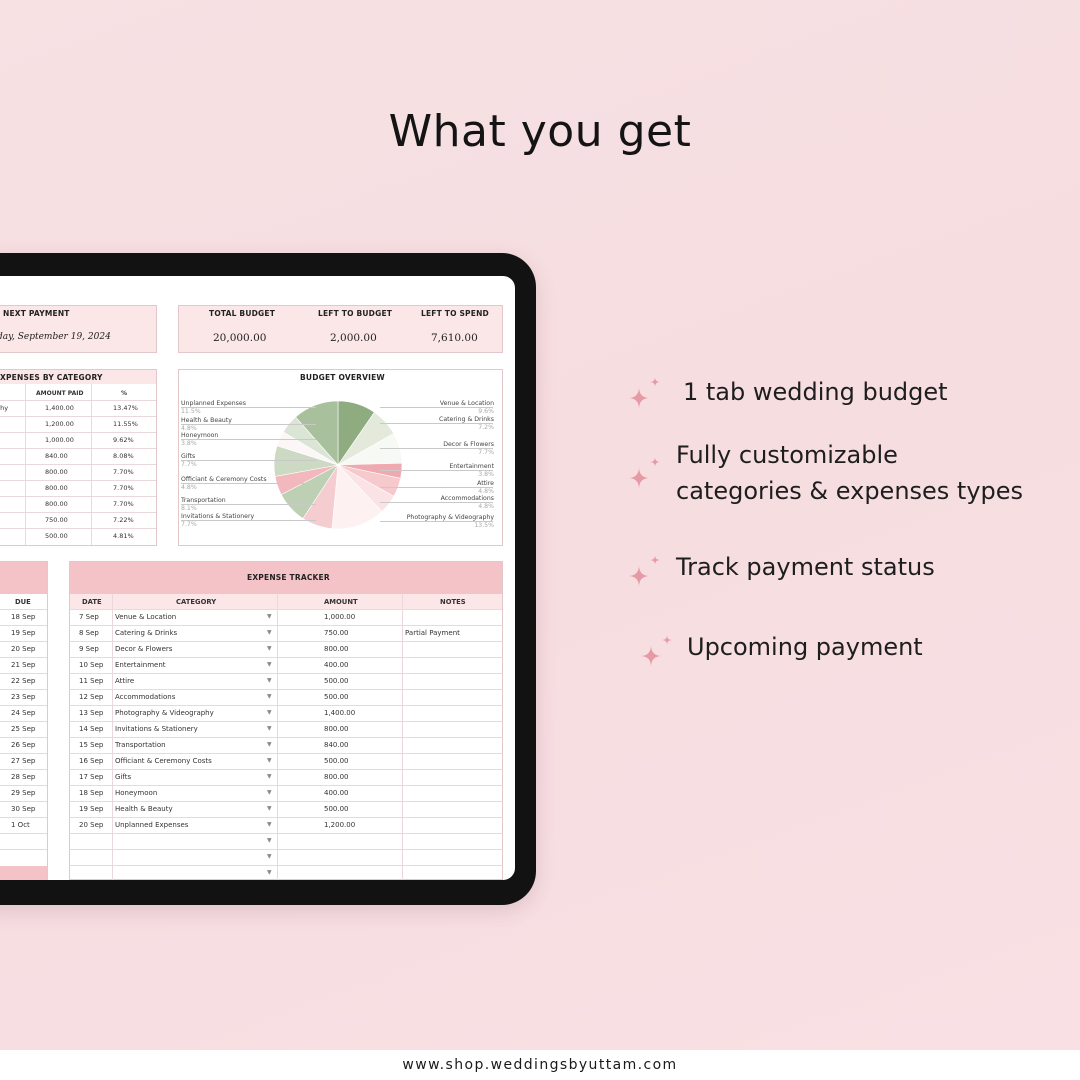  What do you see at coordinates (164, 713) in the screenshot?
I see `category-cell: Photography & Videography` at bounding box center [164, 713].